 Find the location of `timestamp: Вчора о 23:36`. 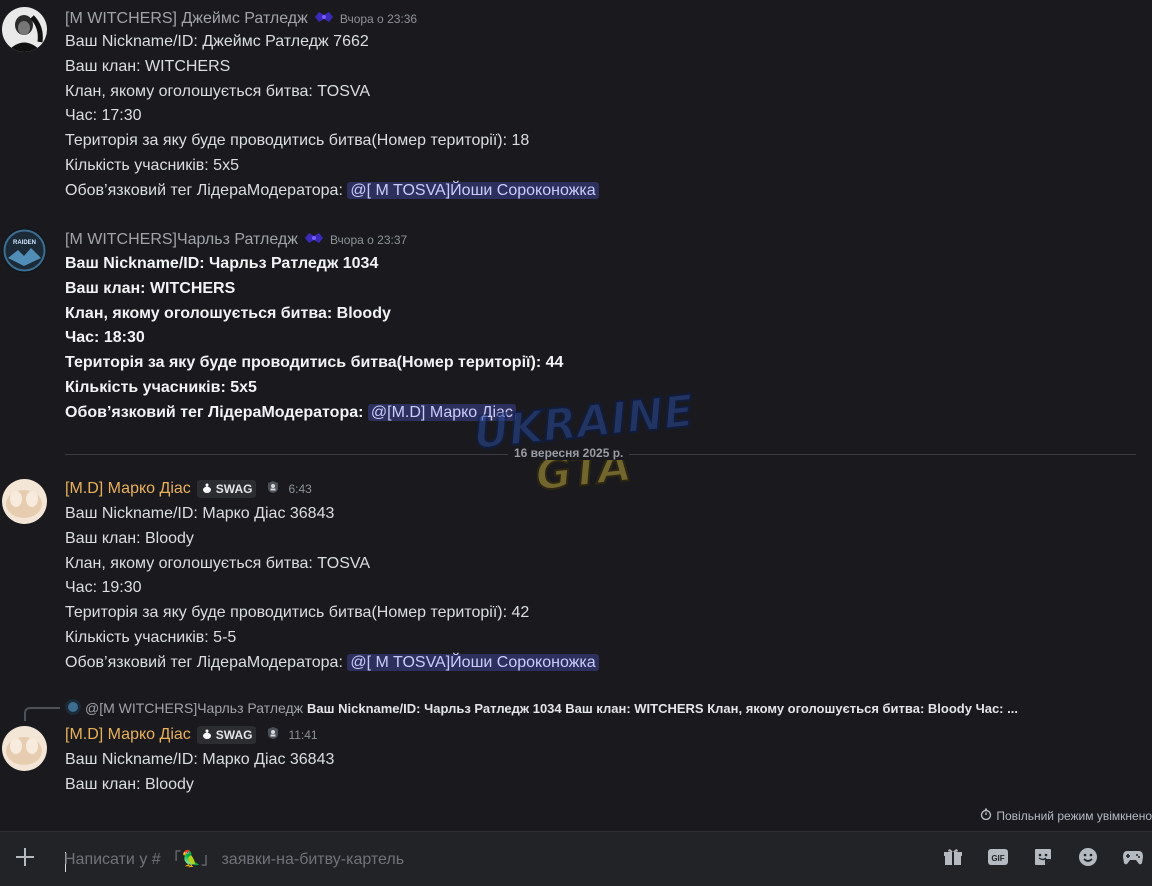

timestamp: Вчора о 23:36 is located at coordinates (378, 19).